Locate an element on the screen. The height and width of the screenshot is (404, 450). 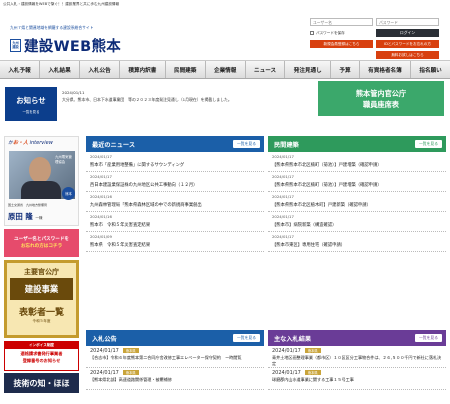
nav-item: 指名願い is located at coordinates (430, 69).